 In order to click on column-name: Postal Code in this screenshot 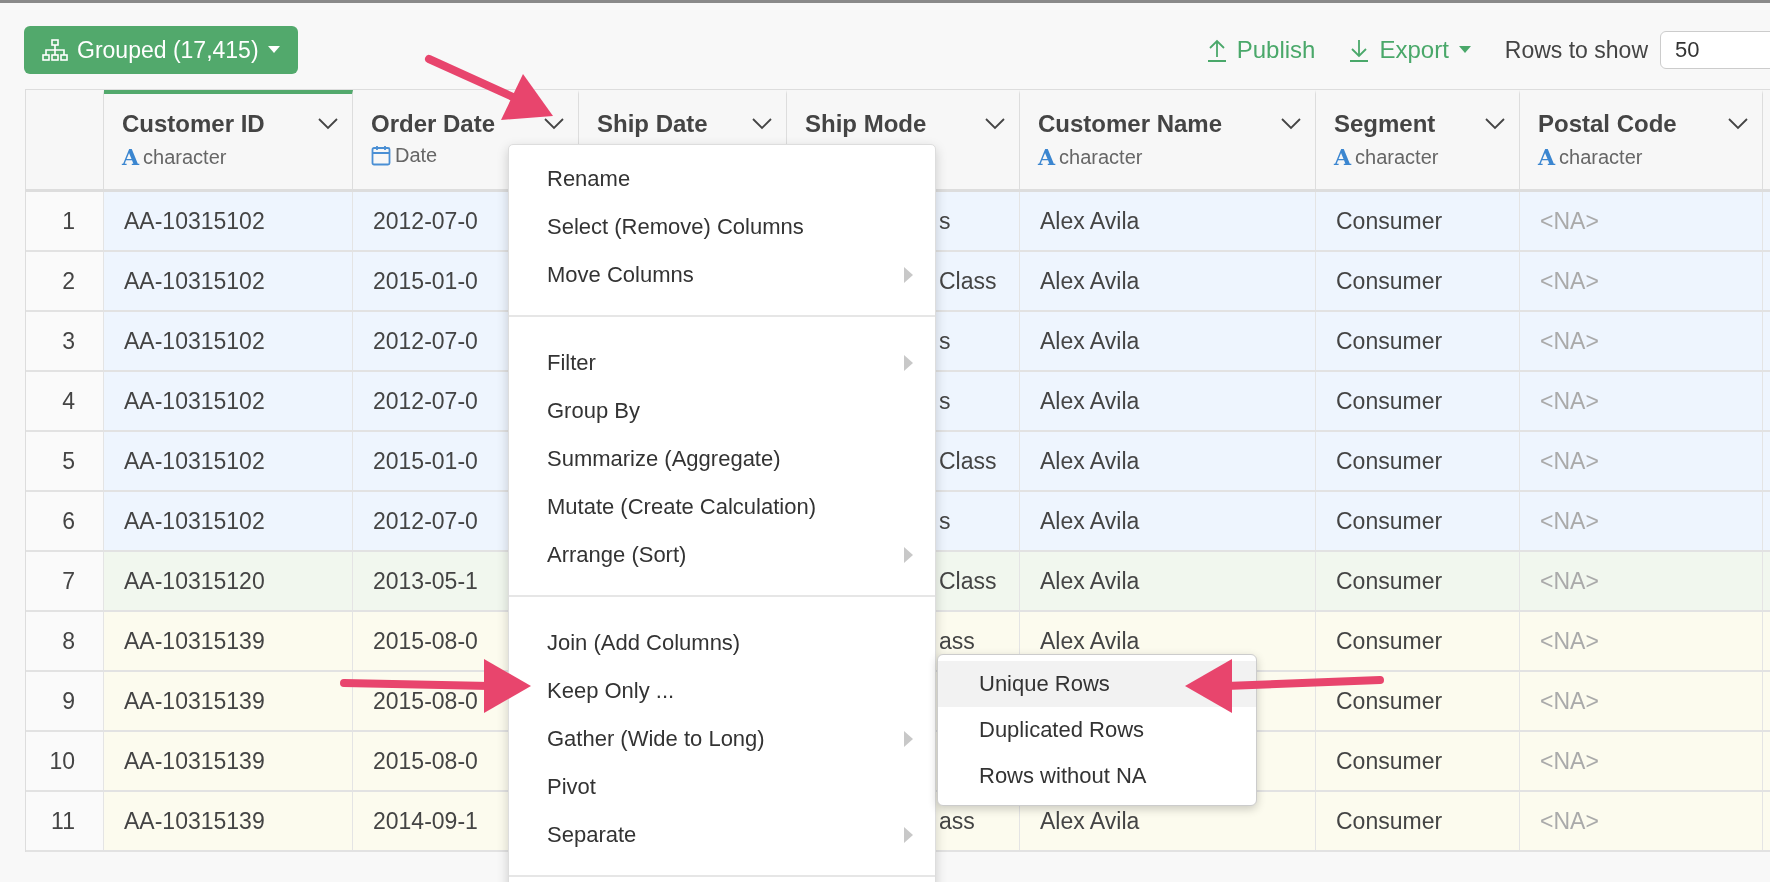, I will do `click(1607, 124)`.